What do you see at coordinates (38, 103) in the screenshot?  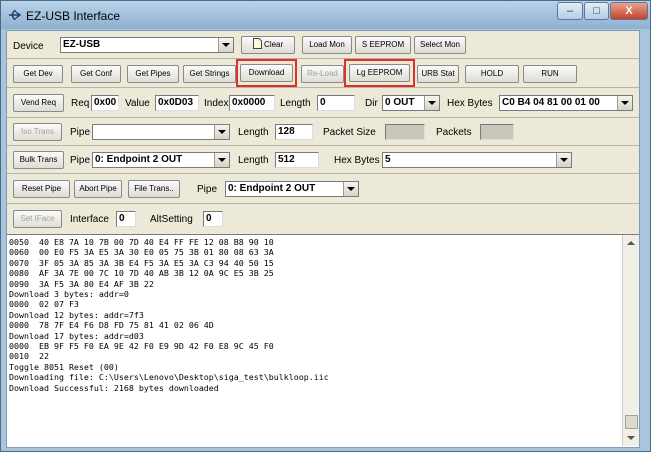 I see `vend-req-button: Vend Req` at bounding box center [38, 103].